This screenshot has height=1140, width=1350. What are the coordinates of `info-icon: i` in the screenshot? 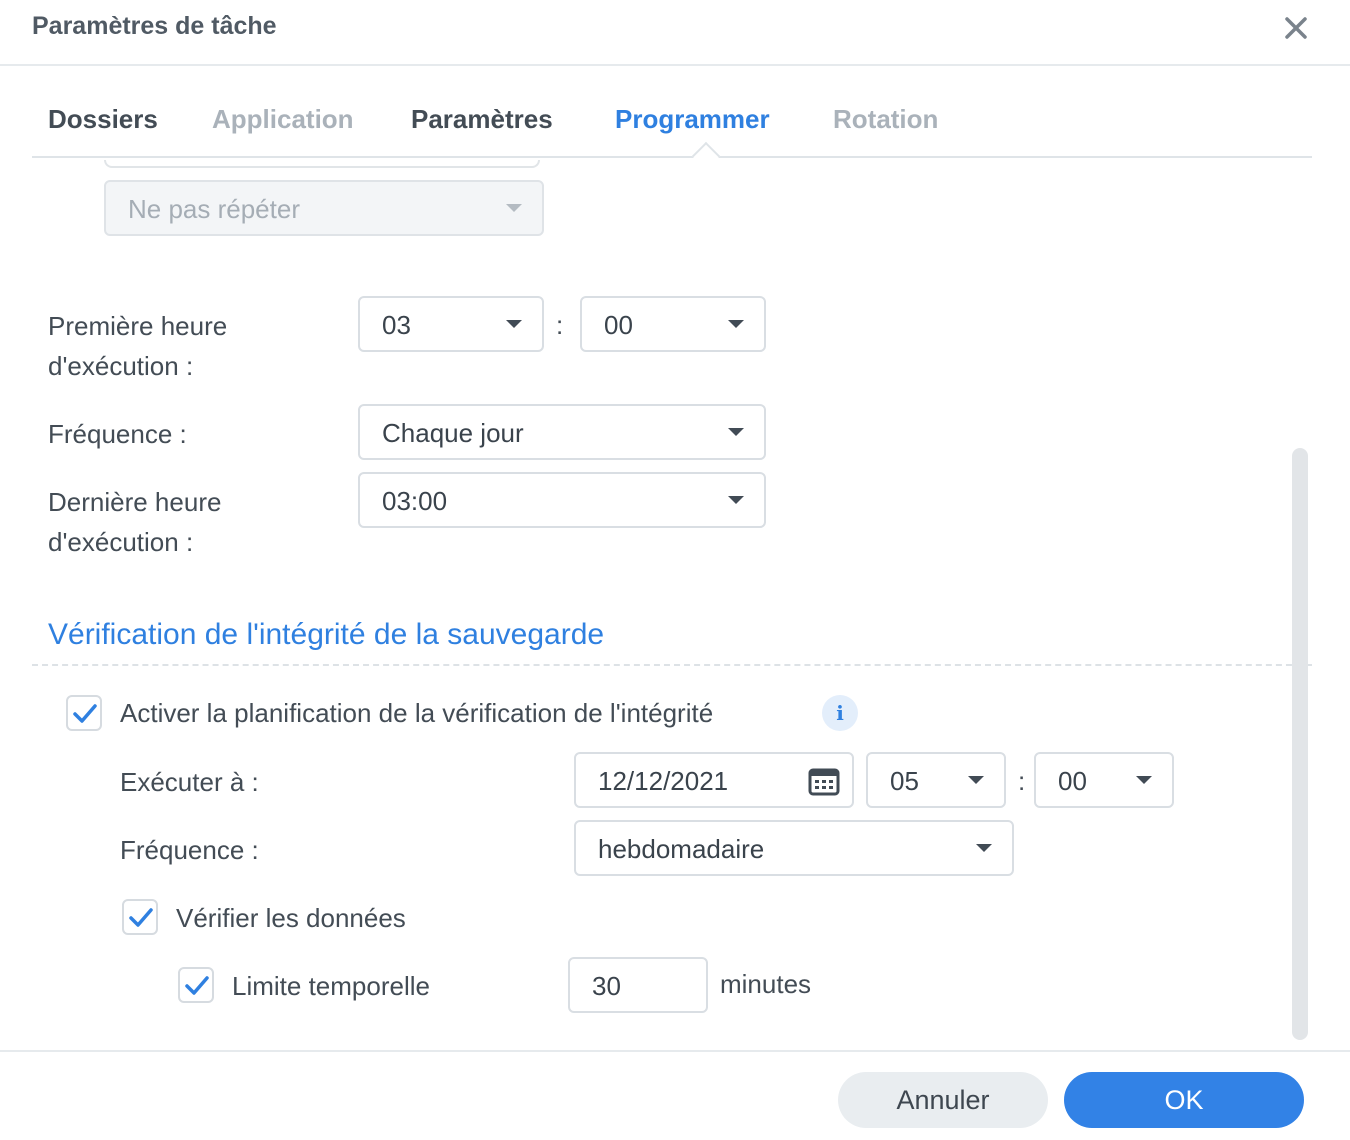 It's located at (840, 713).